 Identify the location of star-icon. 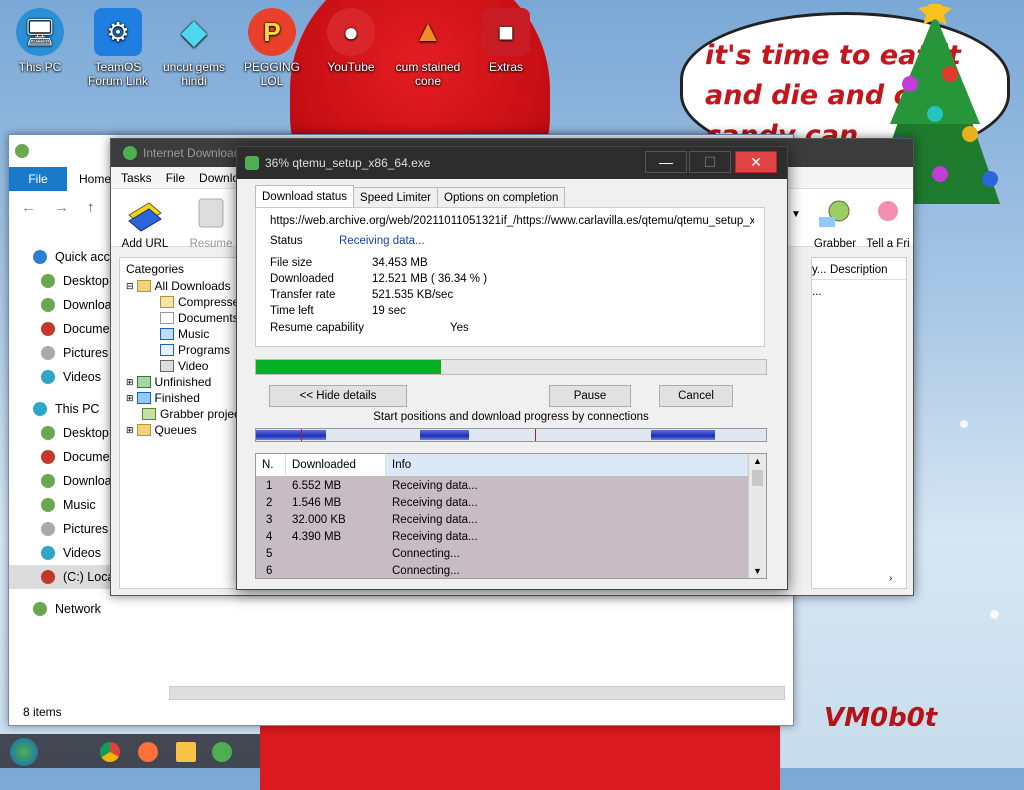
(40, 257).